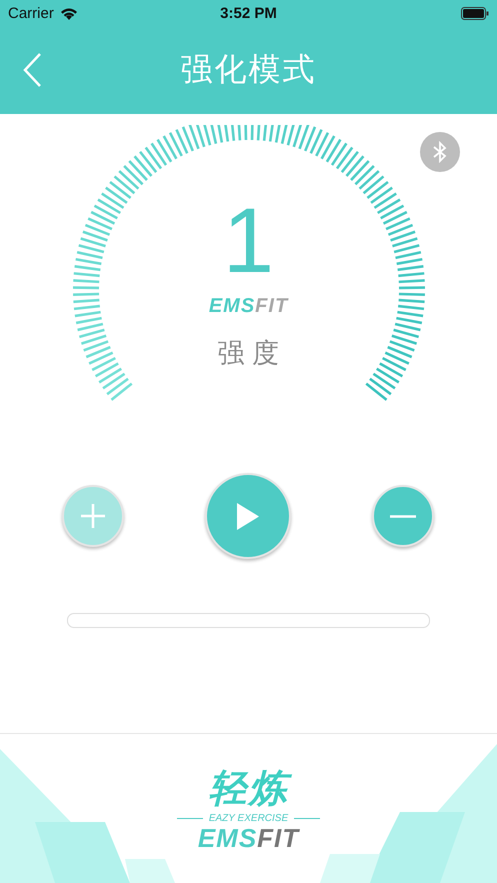 The image size is (497, 883). I want to click on carrier-label: Carrier, so click(31, 13).